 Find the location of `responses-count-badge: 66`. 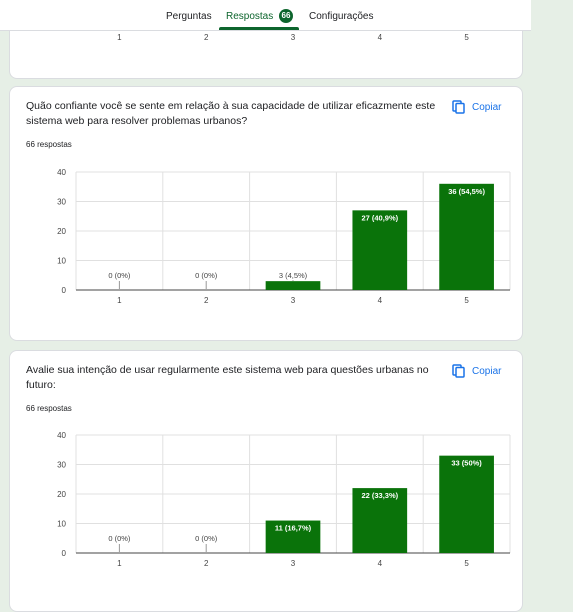

responses-count-badge: 66 is located at coordinates (286, 16).